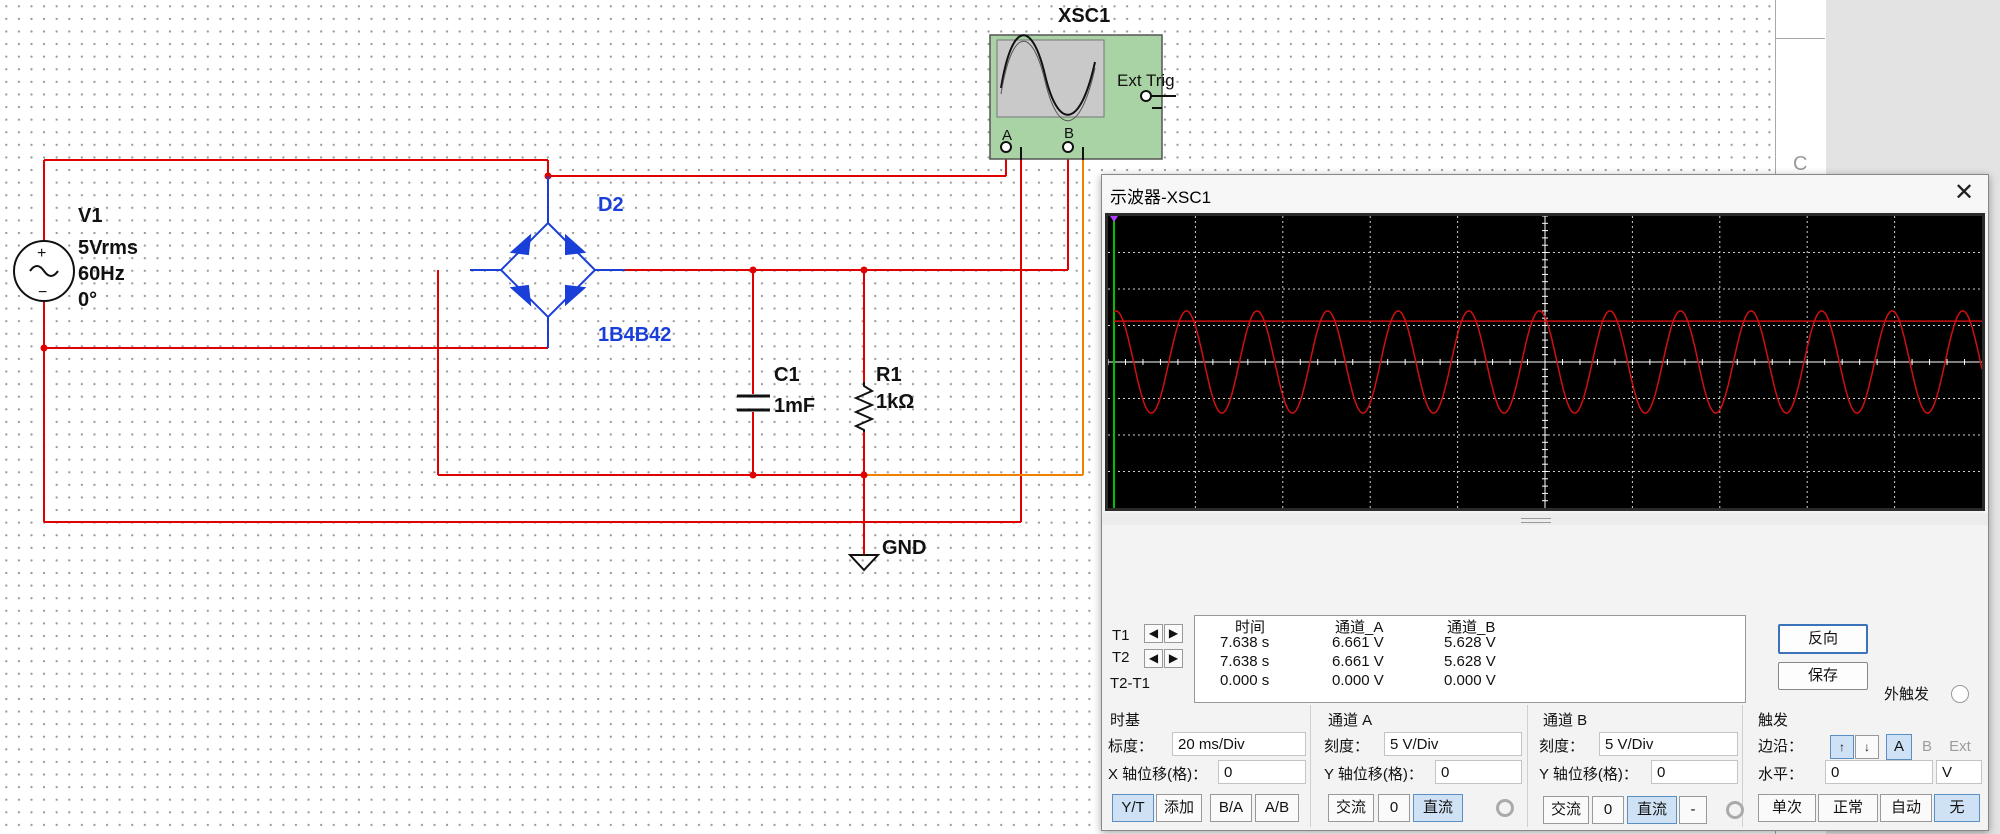  Describe the element at coordinates (1652, 810) in the screenshot. I see `channel-b-dc-button: 直流` at that location.